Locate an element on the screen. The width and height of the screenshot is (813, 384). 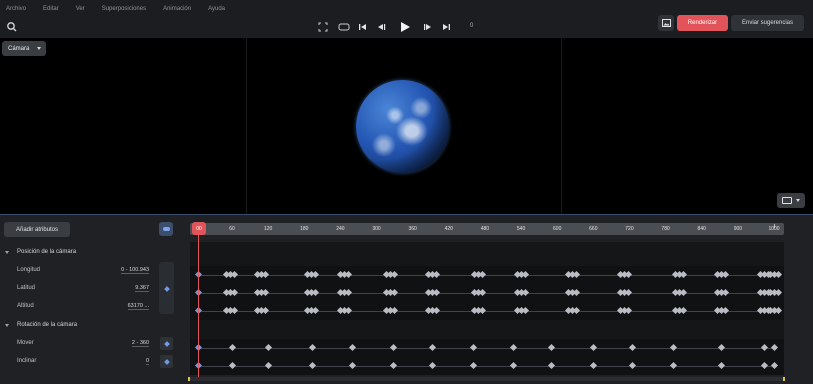
image-icon is located at coordinates (666, 23).